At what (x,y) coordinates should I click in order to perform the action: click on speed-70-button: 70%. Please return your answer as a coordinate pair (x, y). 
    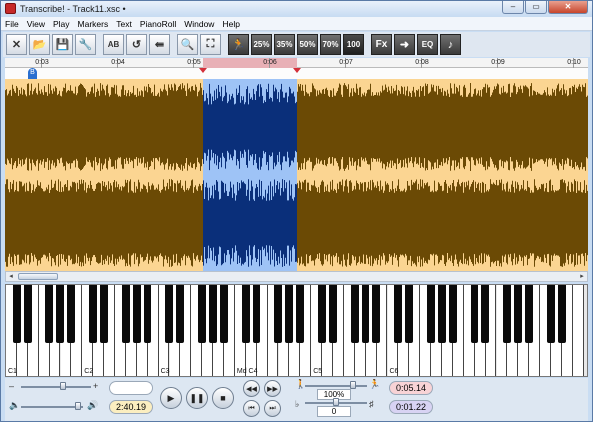
    Looking at the image, I should click on (330, 44).